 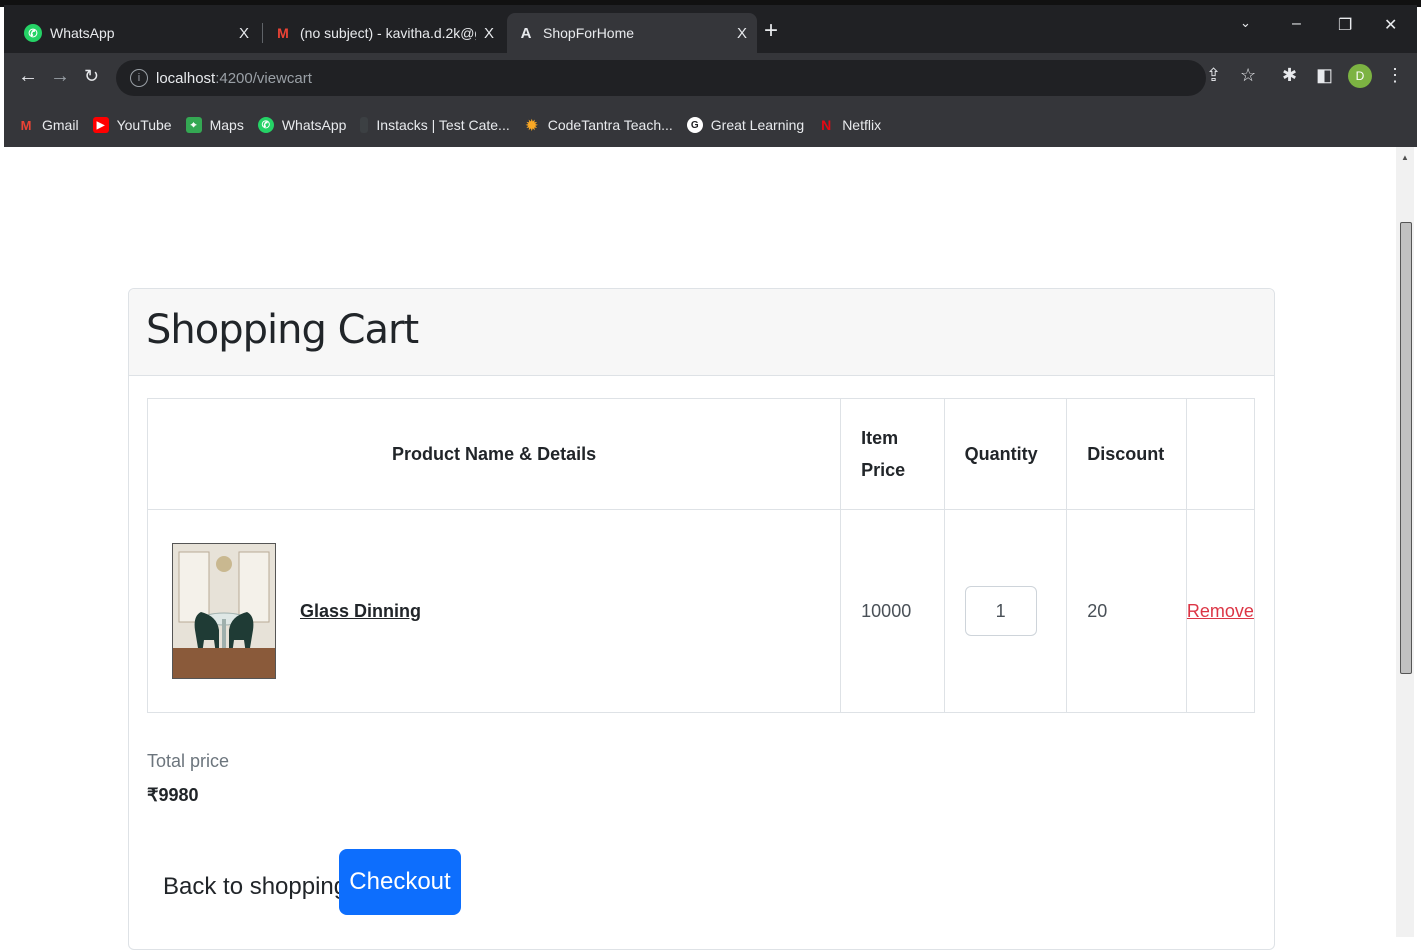 What do you see at coordinates (193, 125) in the screenshot?
I see `maps-icon: ⌖` at bounding box center [193, 125].